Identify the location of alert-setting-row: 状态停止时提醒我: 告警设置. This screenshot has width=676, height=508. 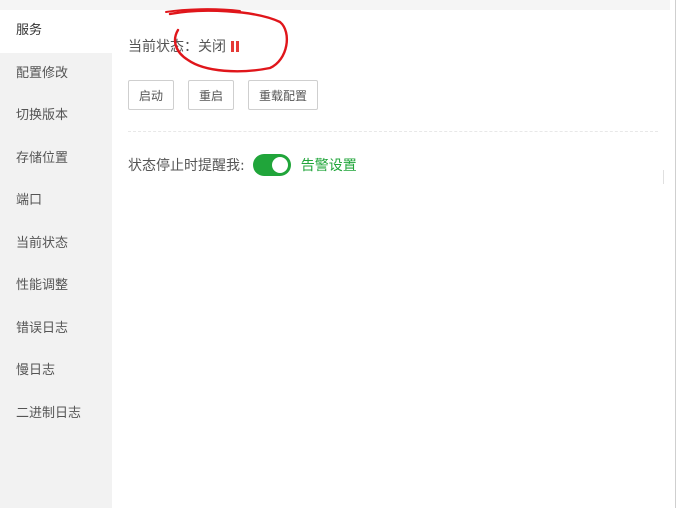
(242, 165).